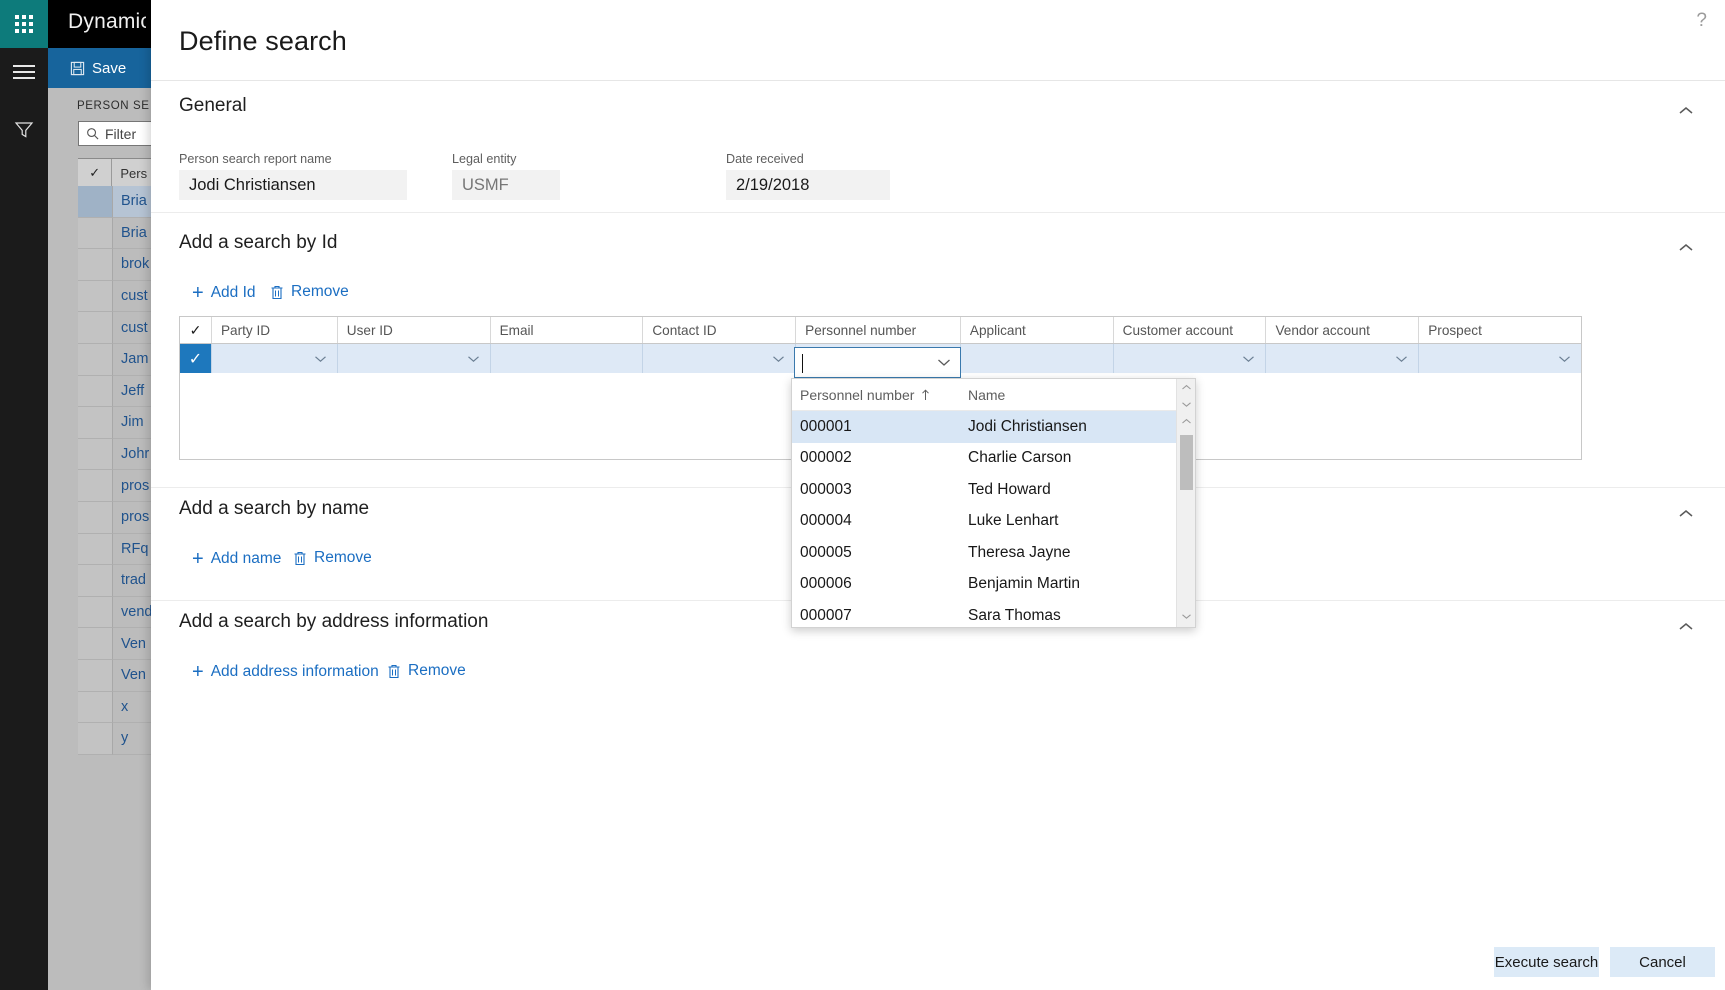 The height and width of the screenshot is (990, 1725). I want to click on collapse-add-by-name-button, so click(1686, 516).